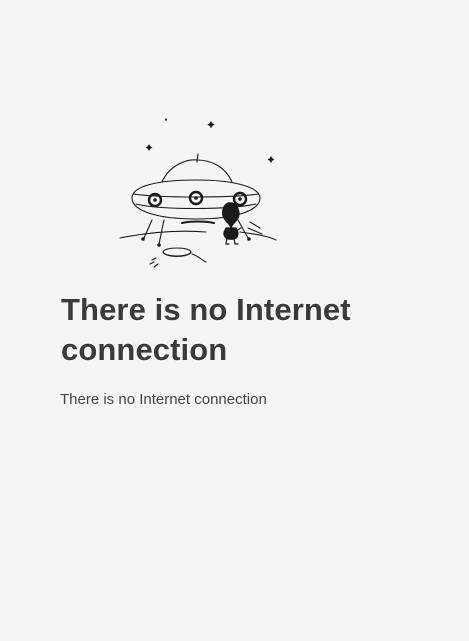  Describe the element at coordinates (206, 329) in the screenshot. I see `error-title: There is no Internet connection` at that location.